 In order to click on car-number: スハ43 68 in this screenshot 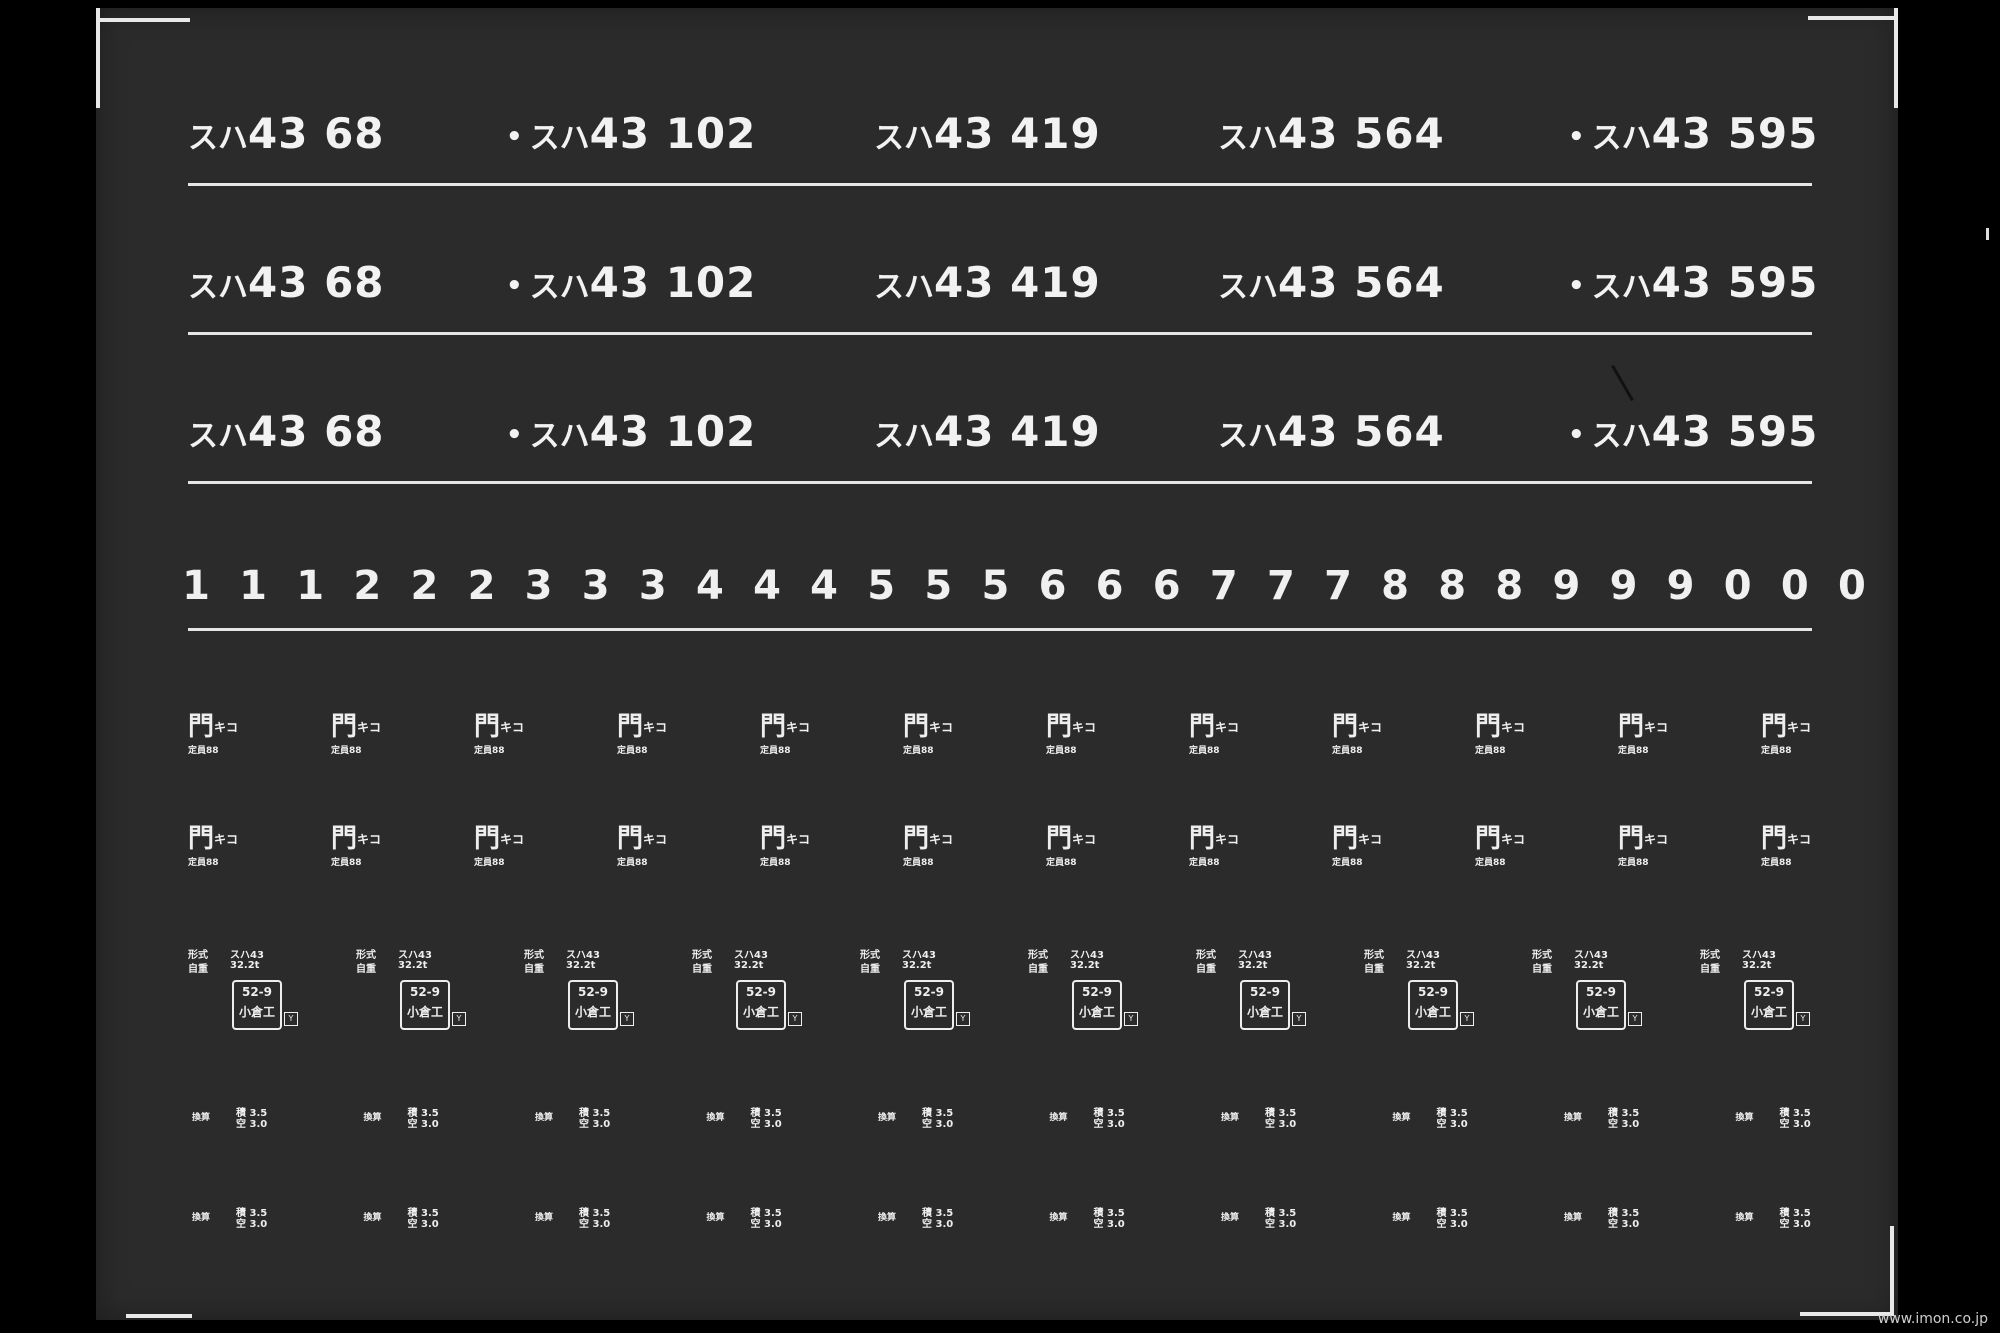, I will do `click(286, 285)`.